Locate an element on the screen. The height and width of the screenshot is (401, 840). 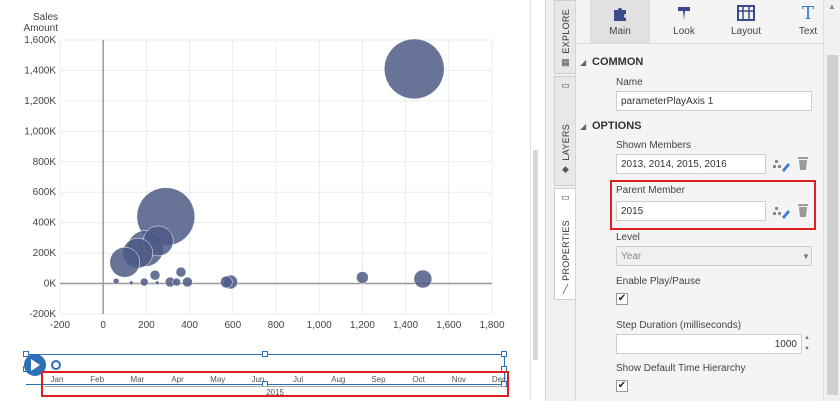
parent-member-field: 2015 is located at coordinates (691, 211).